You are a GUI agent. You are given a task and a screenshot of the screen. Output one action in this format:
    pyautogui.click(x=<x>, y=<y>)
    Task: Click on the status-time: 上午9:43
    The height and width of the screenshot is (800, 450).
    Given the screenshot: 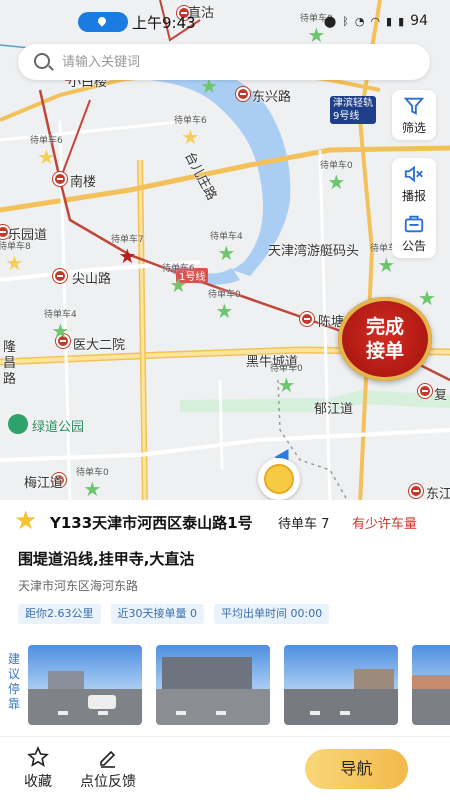 What is the action you would take?
    pyautogui.click(x=164, y=23)
    